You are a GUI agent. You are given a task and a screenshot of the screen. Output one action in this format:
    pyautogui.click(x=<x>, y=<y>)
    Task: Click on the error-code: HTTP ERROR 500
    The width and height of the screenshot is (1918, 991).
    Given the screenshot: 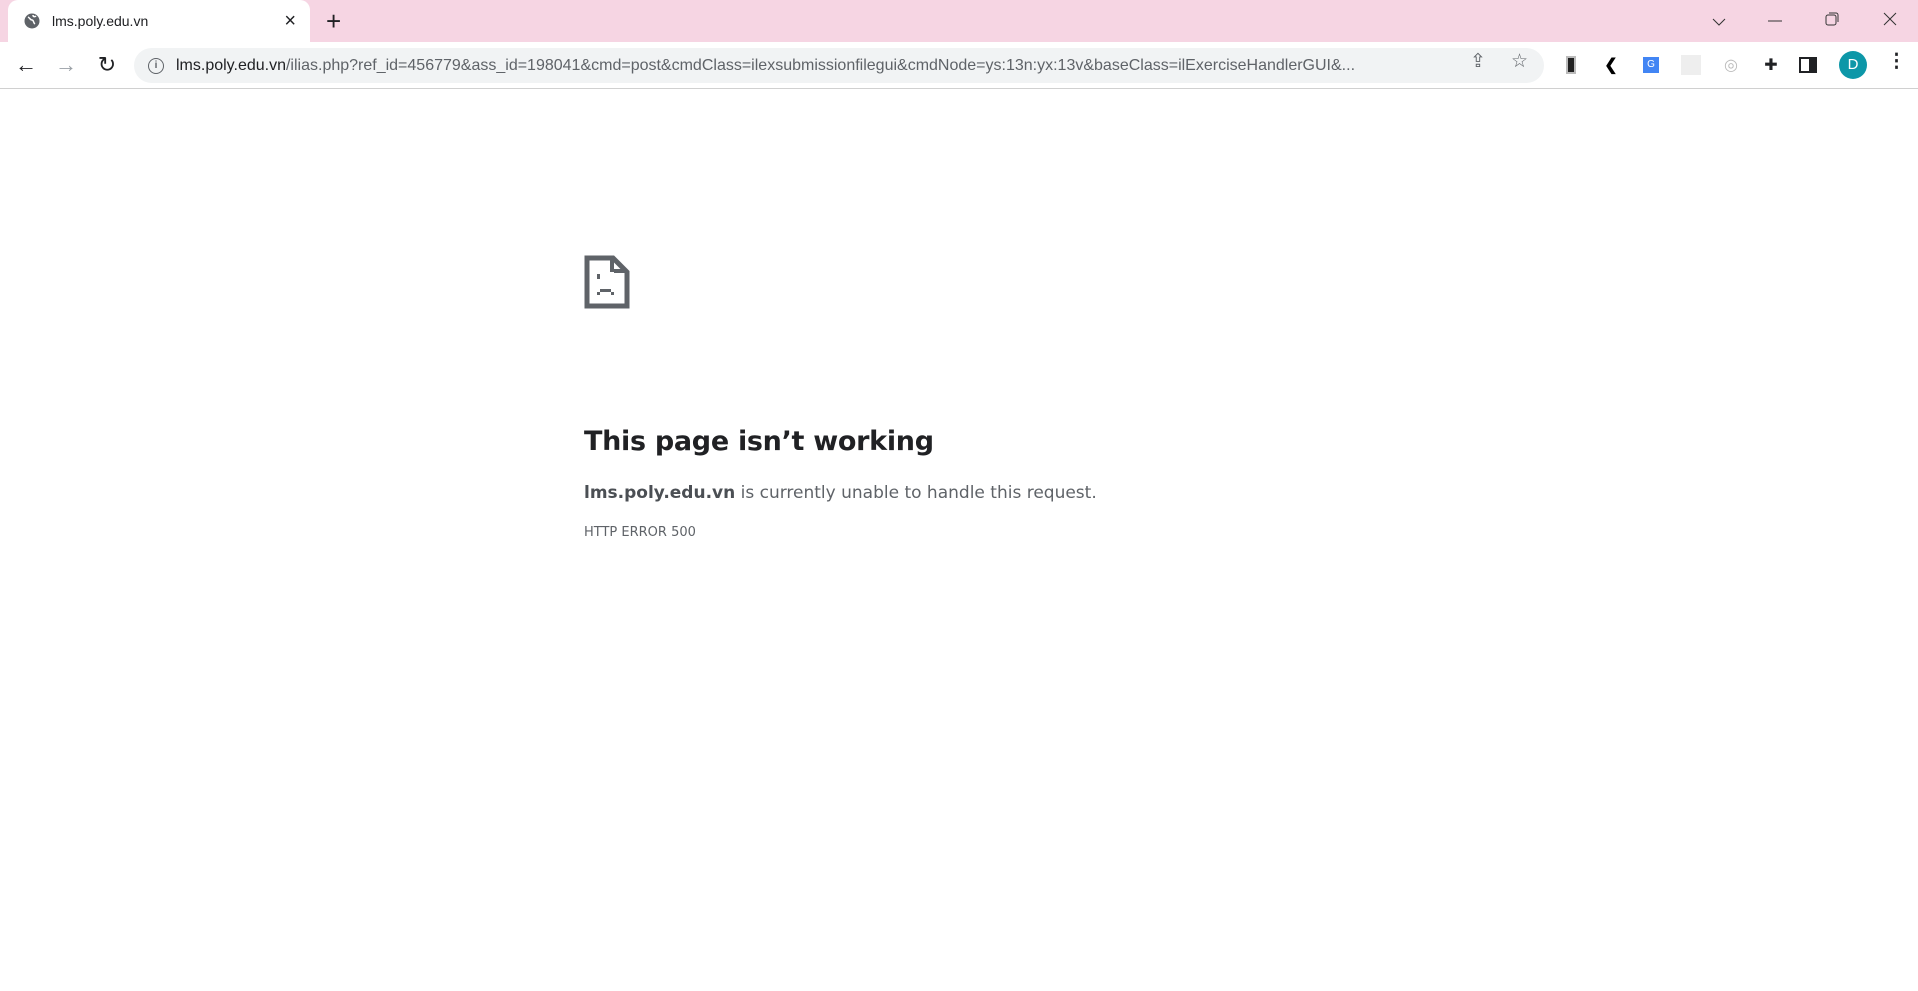 What is the action you would take?
    pyautogui.click(x=640, y=532)
    